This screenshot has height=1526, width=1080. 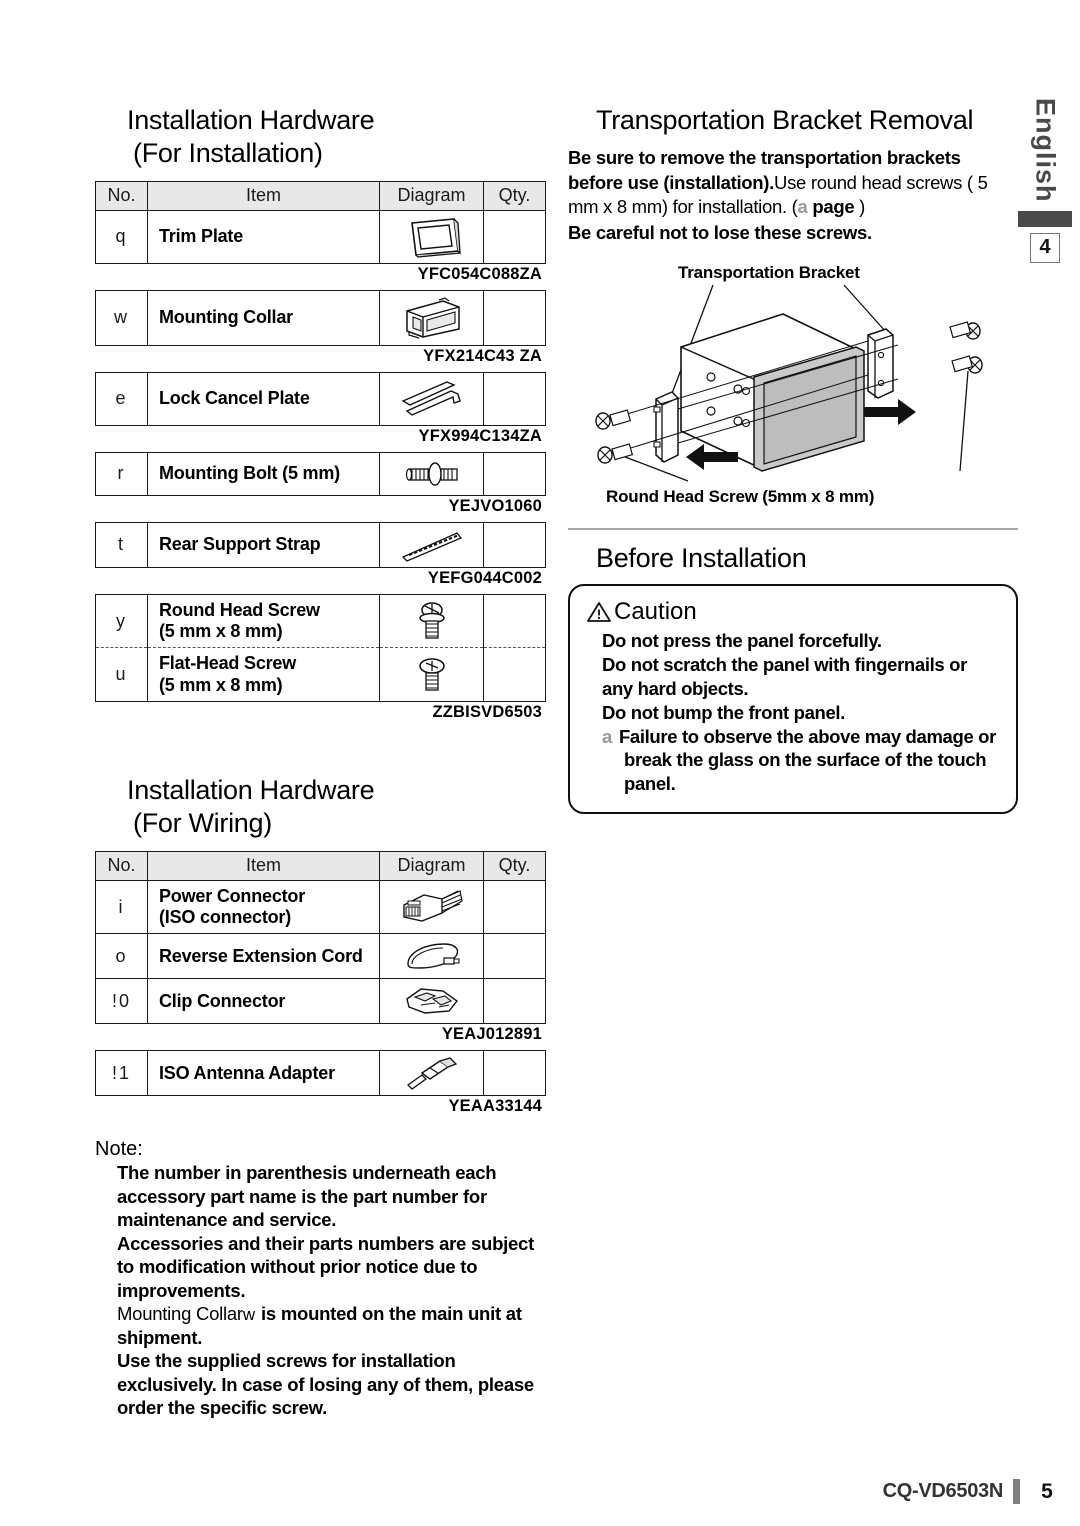 I want to click on wiring-hardware-row-4: !1 ISO Antenna Adapter, so click(x=320, y=1073).